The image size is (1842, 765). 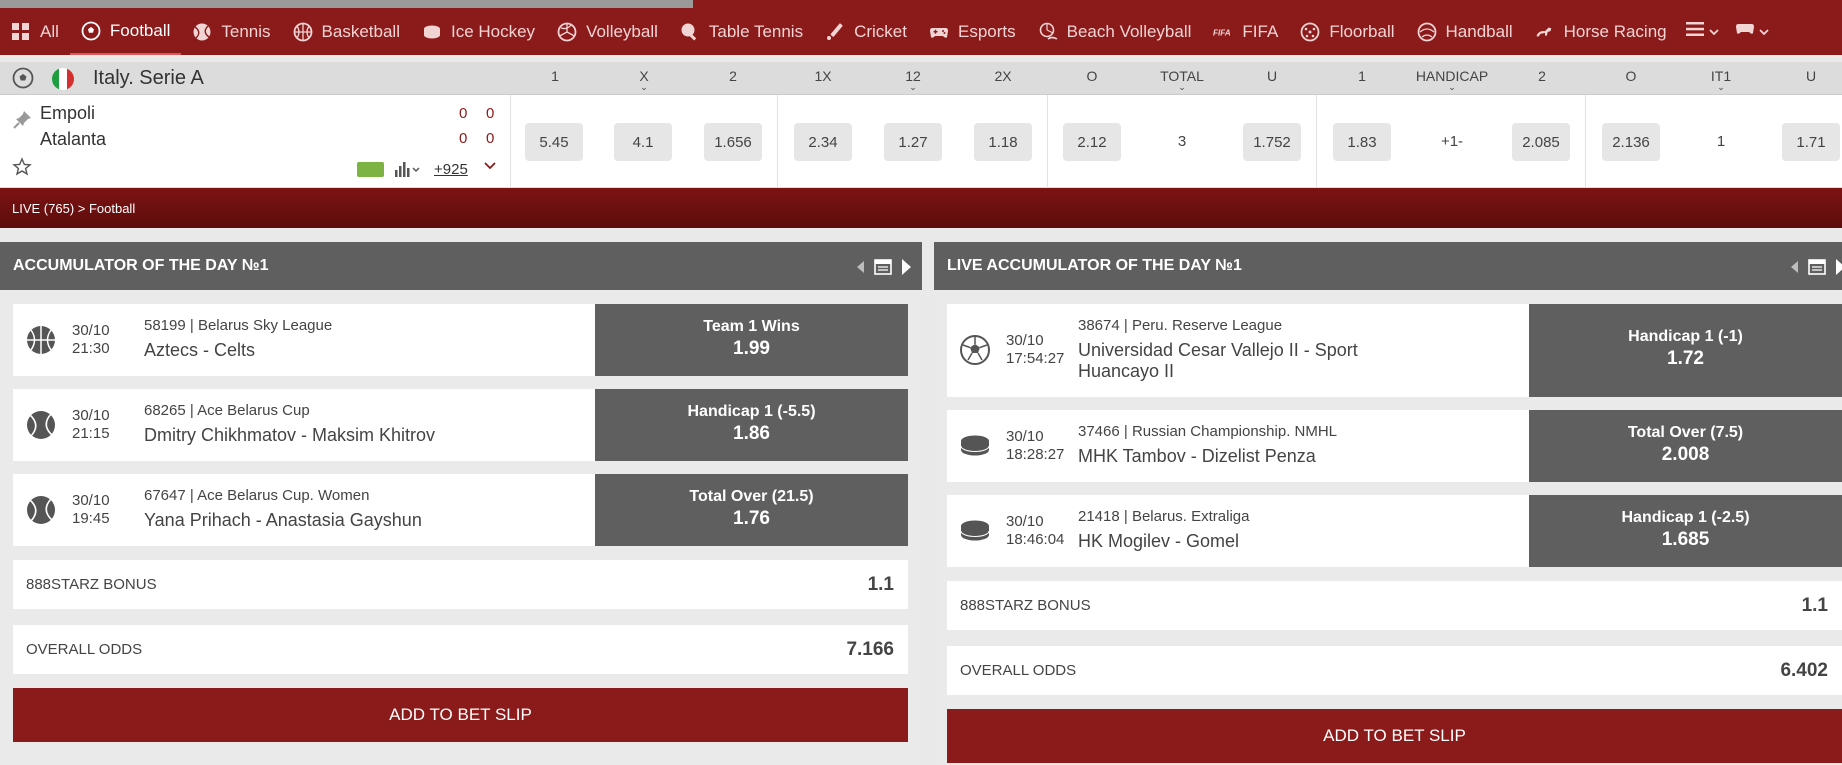 What do you see at coordinates (1601, 31) in the screenshot?
I see `nav-item-horse-racing: Horse Racing` at bounding box center [1601, 31].